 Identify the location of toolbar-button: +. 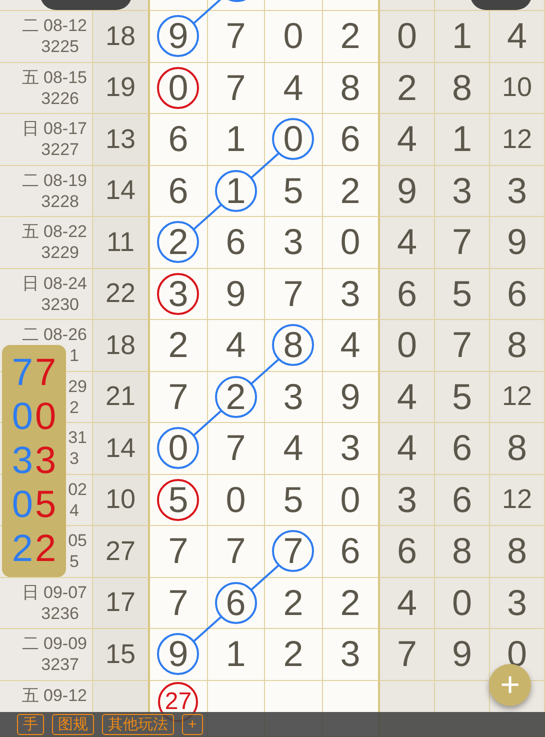
(192, 724).